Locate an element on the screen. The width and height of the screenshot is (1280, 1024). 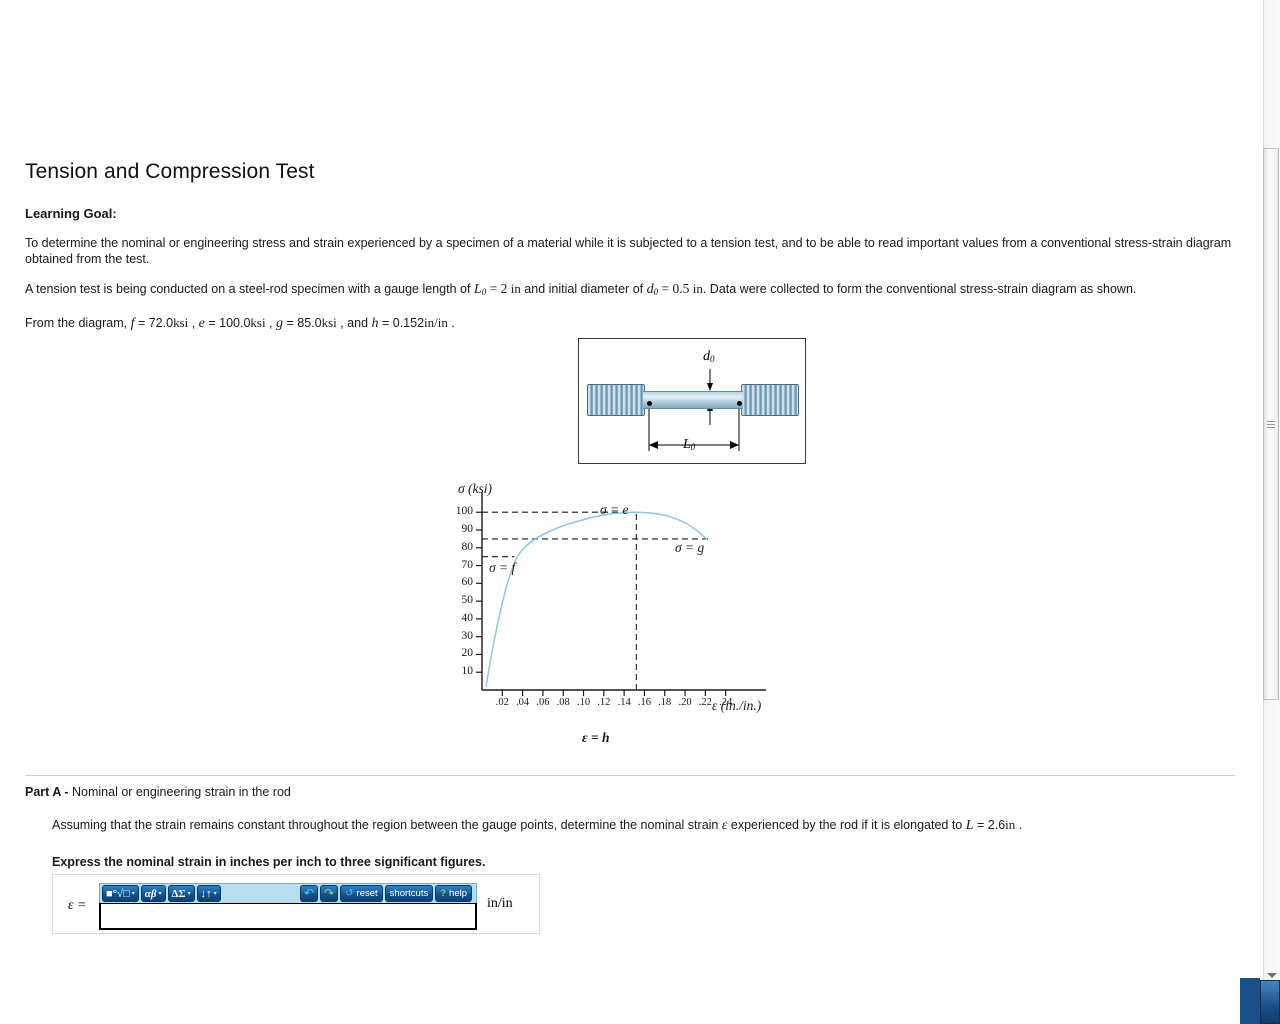
specimen-L0-symbol: L is located at coordinates (687, 444).